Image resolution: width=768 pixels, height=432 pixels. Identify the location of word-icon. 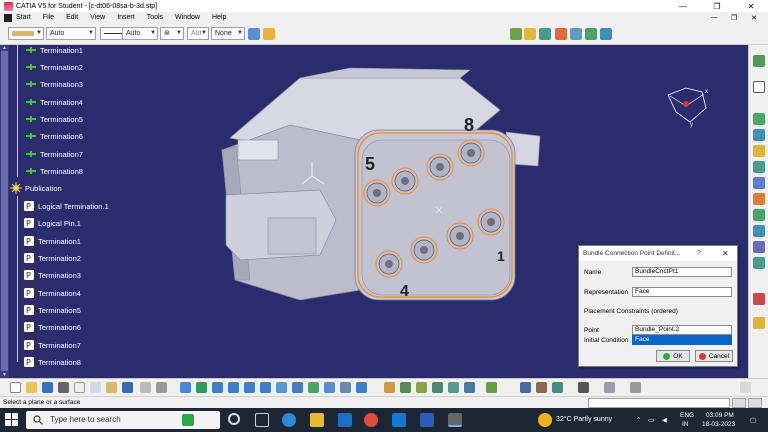
(427, 420).